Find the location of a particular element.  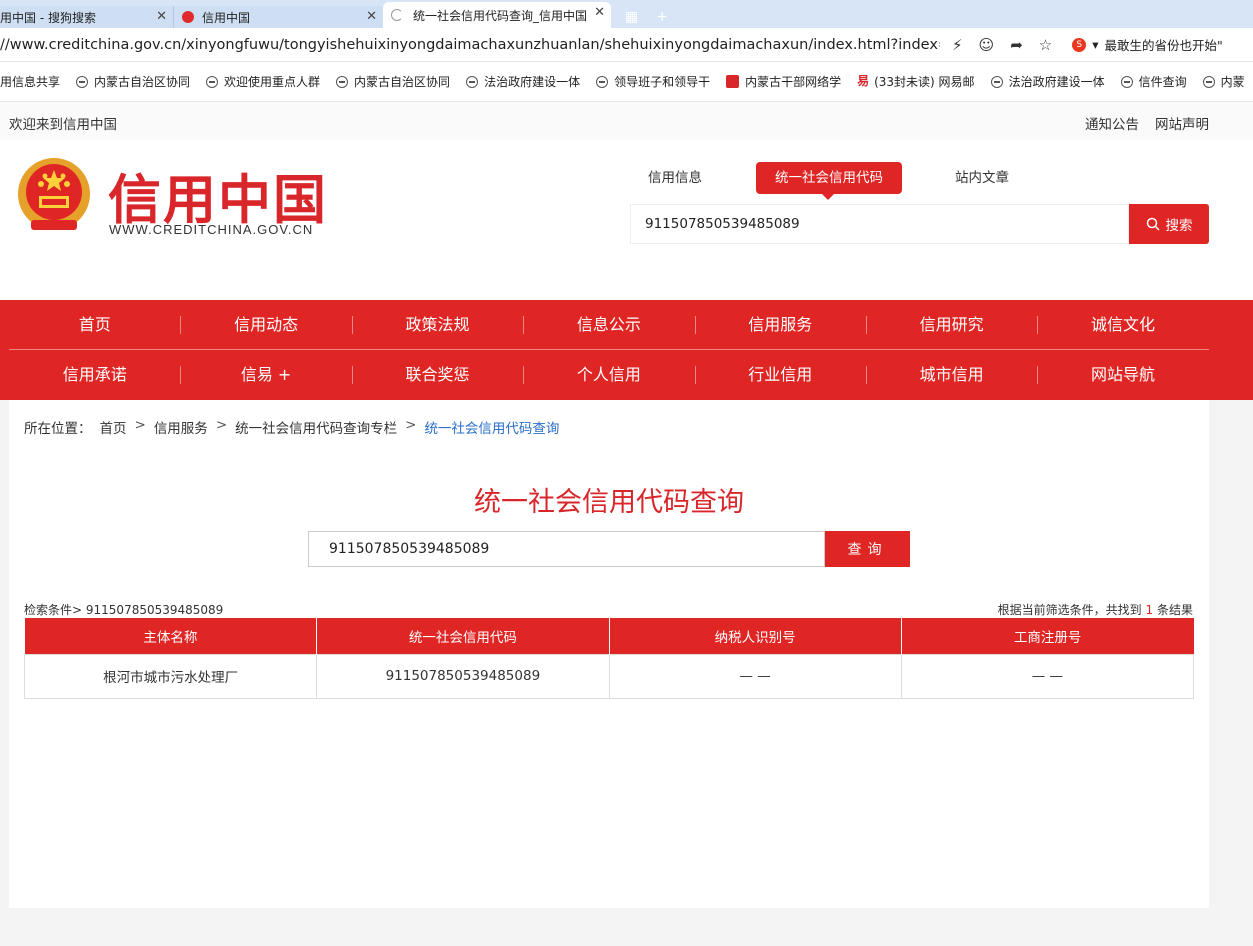

nav-site-map: 网站导航 is located at coordinates (1122, 375).